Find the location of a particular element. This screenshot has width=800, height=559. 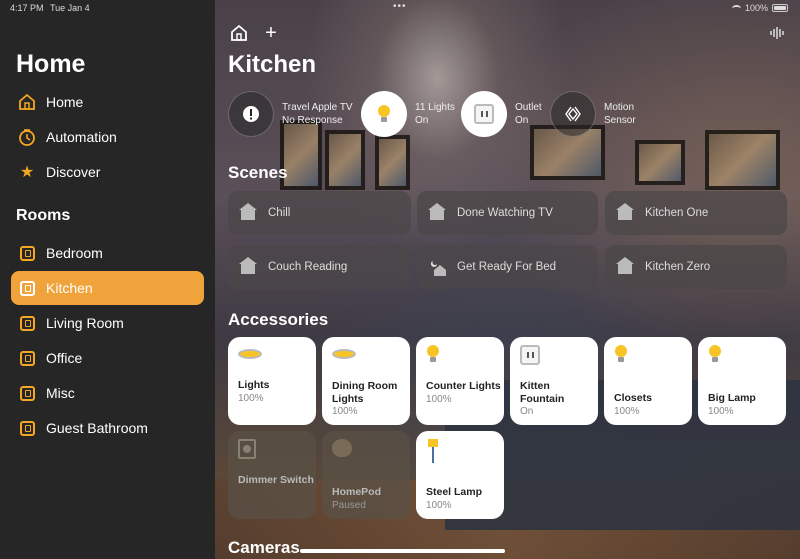

rooms-header: Rooms is located at coordinates (43, 215).